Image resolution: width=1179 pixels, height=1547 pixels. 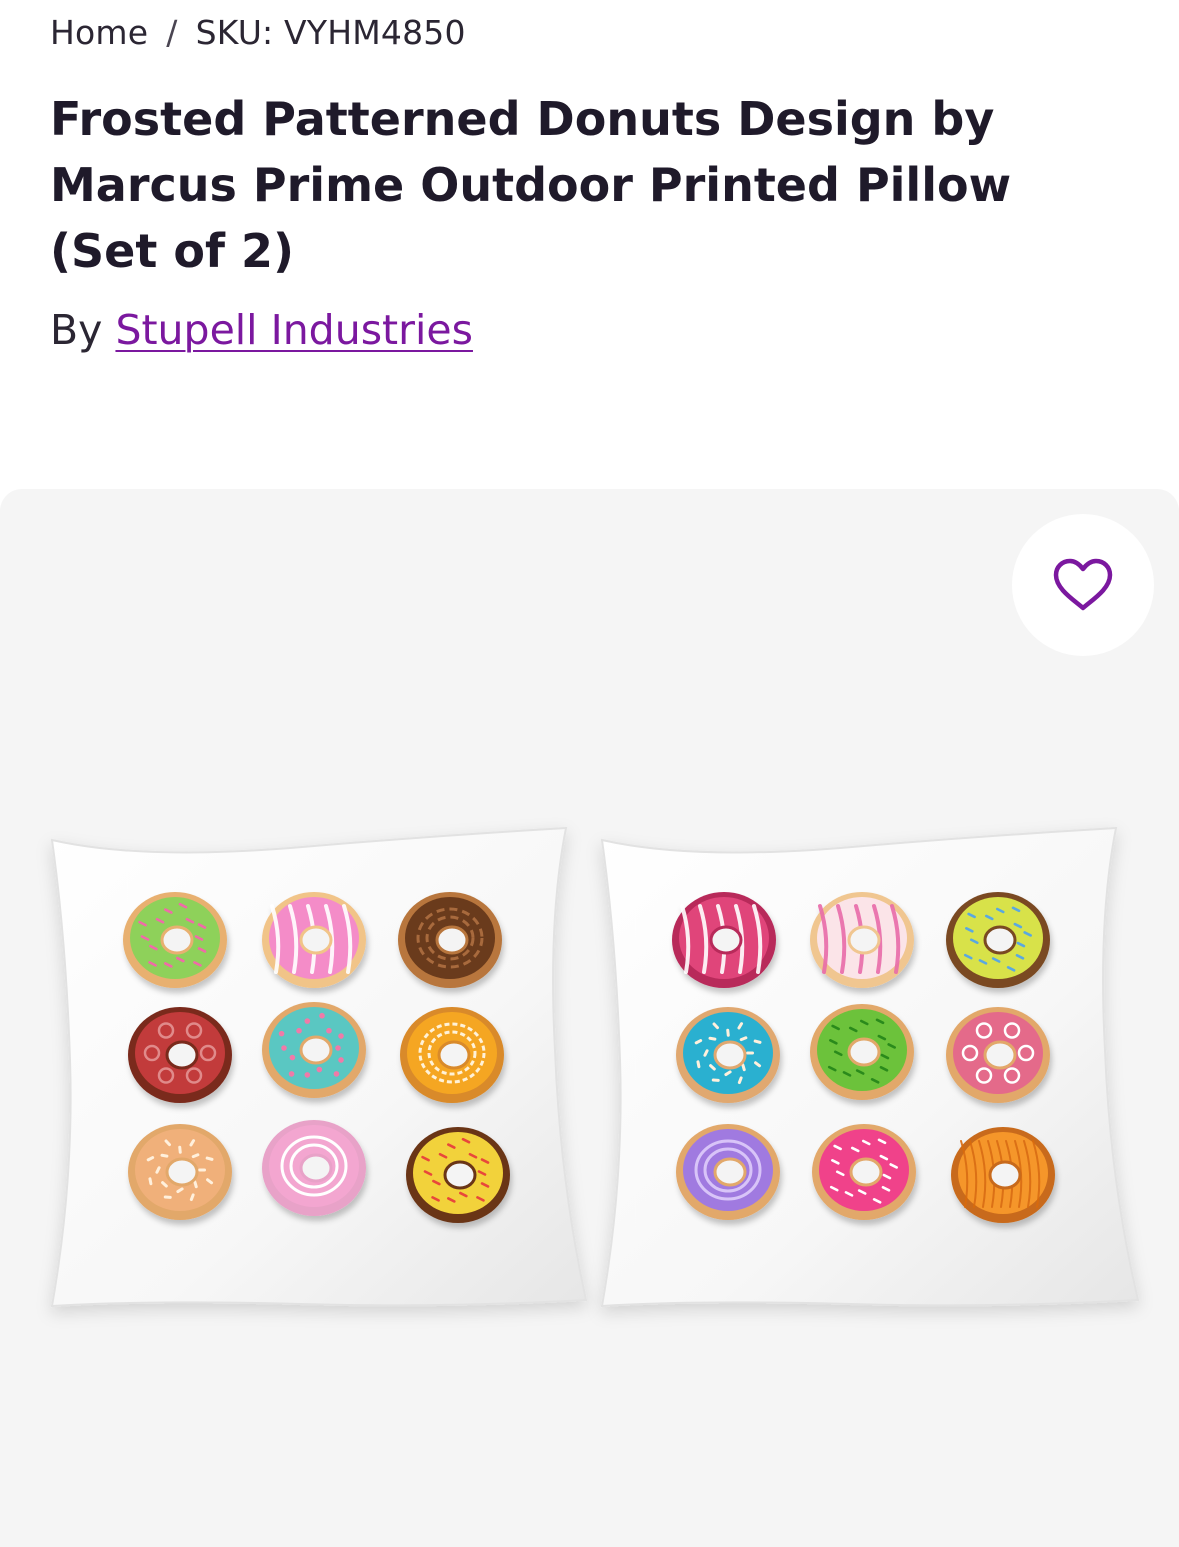 I want to click on product-byline: By Stupell Industries, so click(x=261, y=330).